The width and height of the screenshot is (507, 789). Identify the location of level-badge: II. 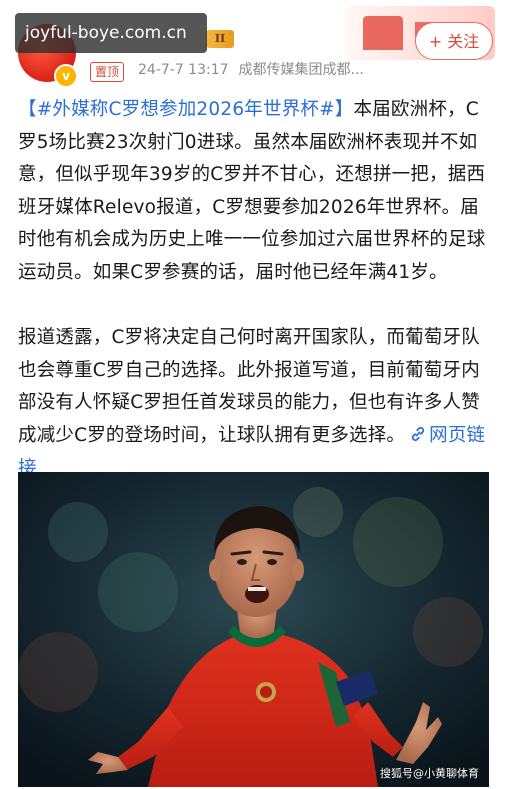
(220, 39).